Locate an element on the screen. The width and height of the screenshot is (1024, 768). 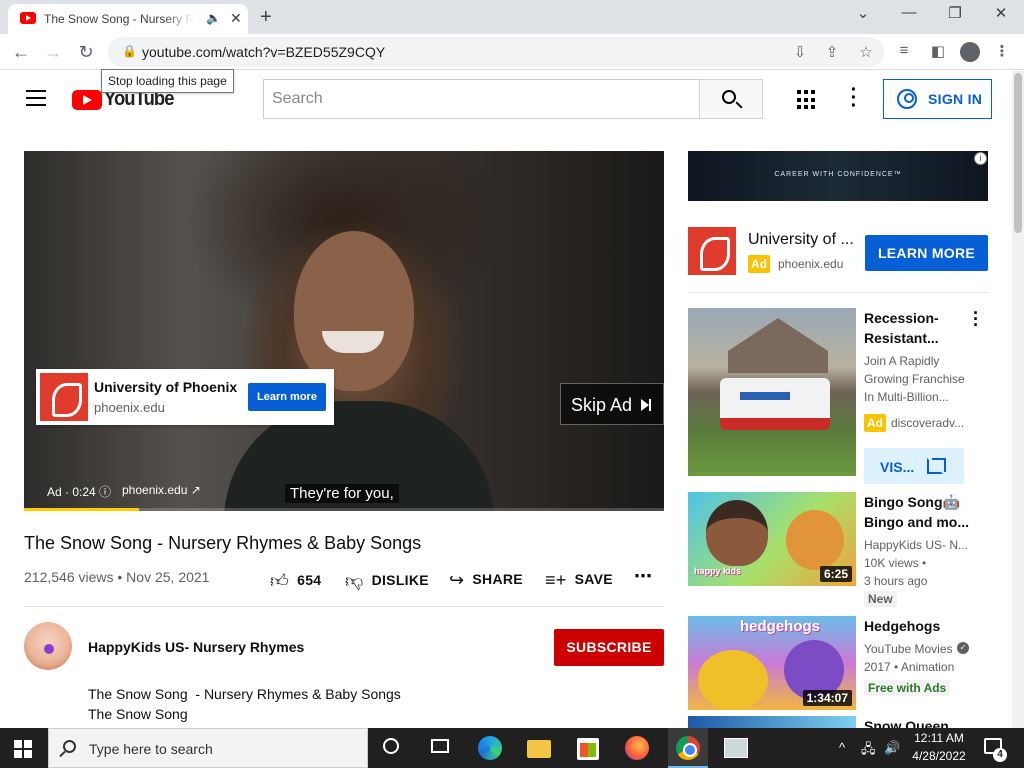
free-with-ads-badge: Free with Ads is located at coordinates (907, 688).